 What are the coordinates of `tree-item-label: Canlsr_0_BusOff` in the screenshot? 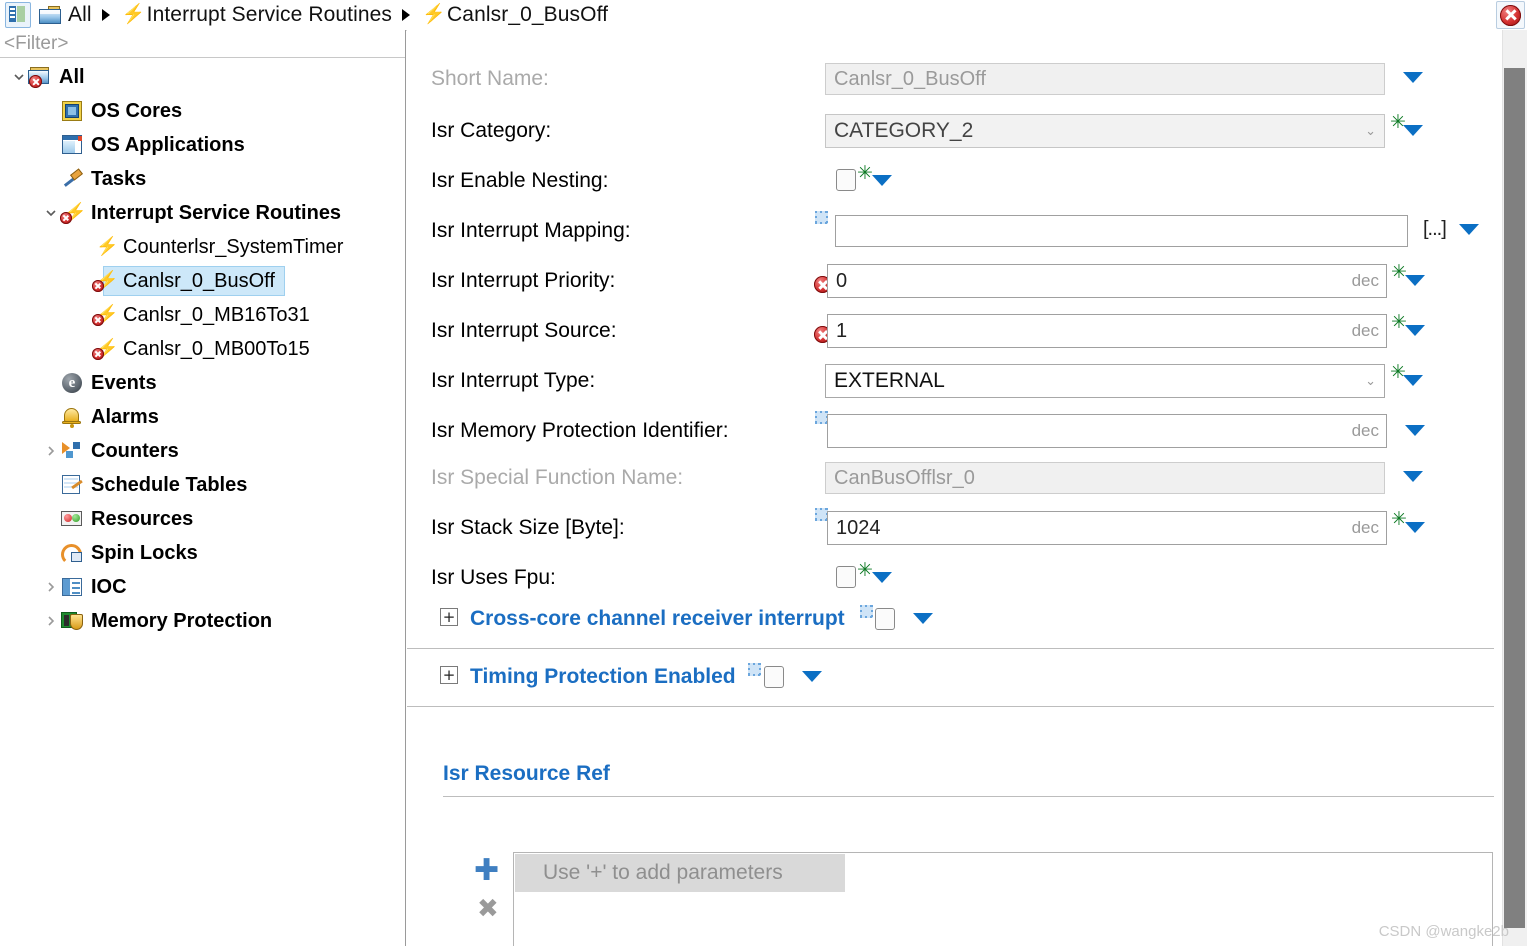 It's located at (199, 280).